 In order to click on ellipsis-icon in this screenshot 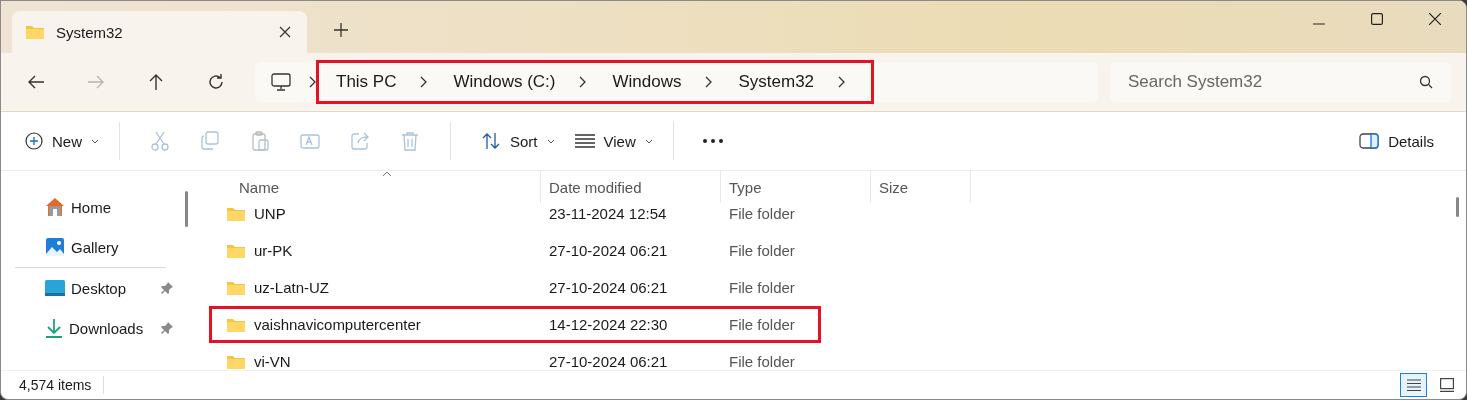, I will do `click(712, 141)`.